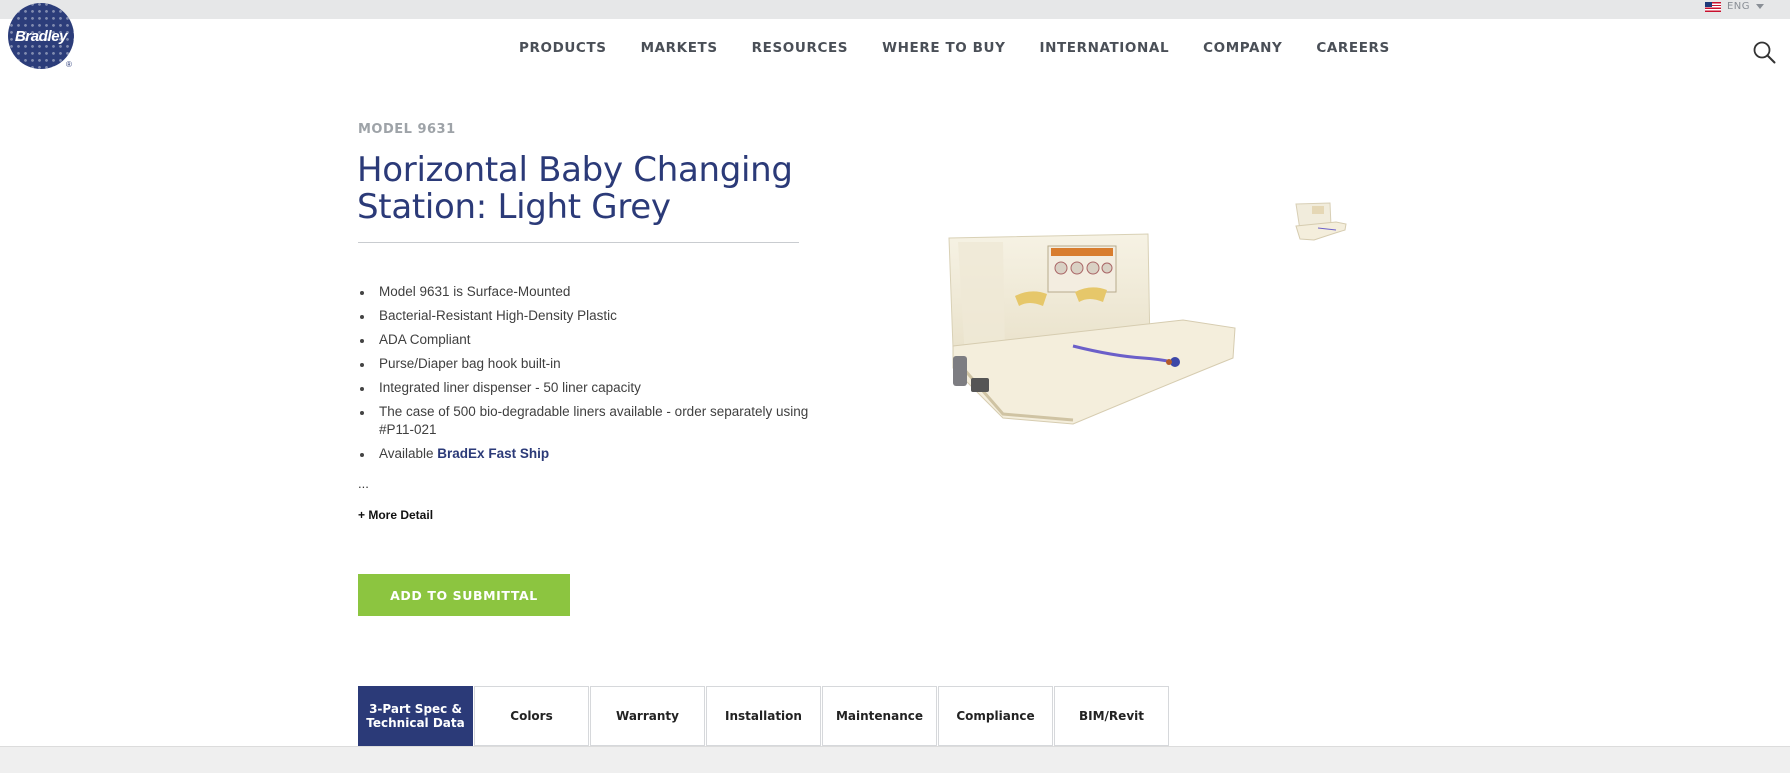 The height and width of the screenshot is (773, 1790). Describe the element at coordinates (563, 48) in the screenshot. I see `nav-products: PRODUCTS` at that location.